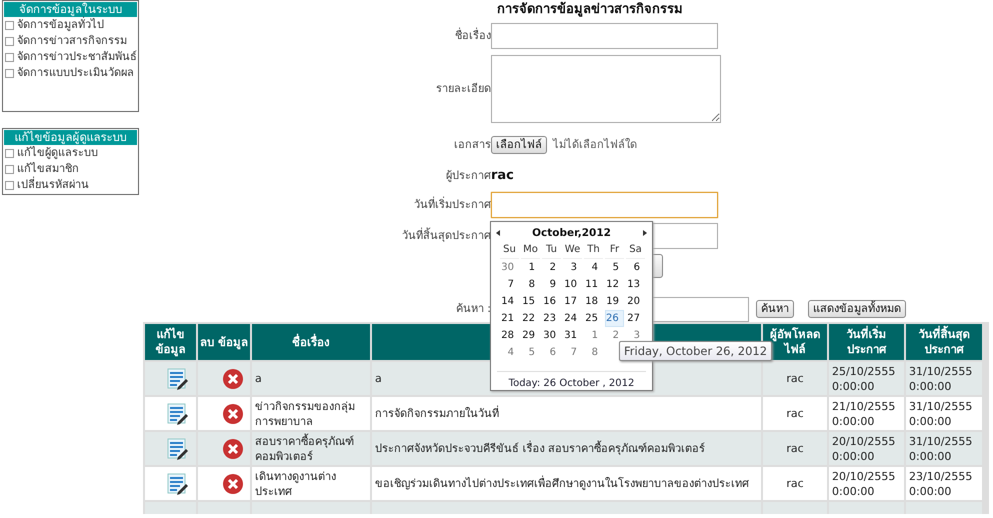 The width and height of the screenshot is (993, 518). Describe the element at coordinates (57, 153) in the screenshot. I see `menu-link: แก้ไขผู้ดูแลระบบ` at that location.